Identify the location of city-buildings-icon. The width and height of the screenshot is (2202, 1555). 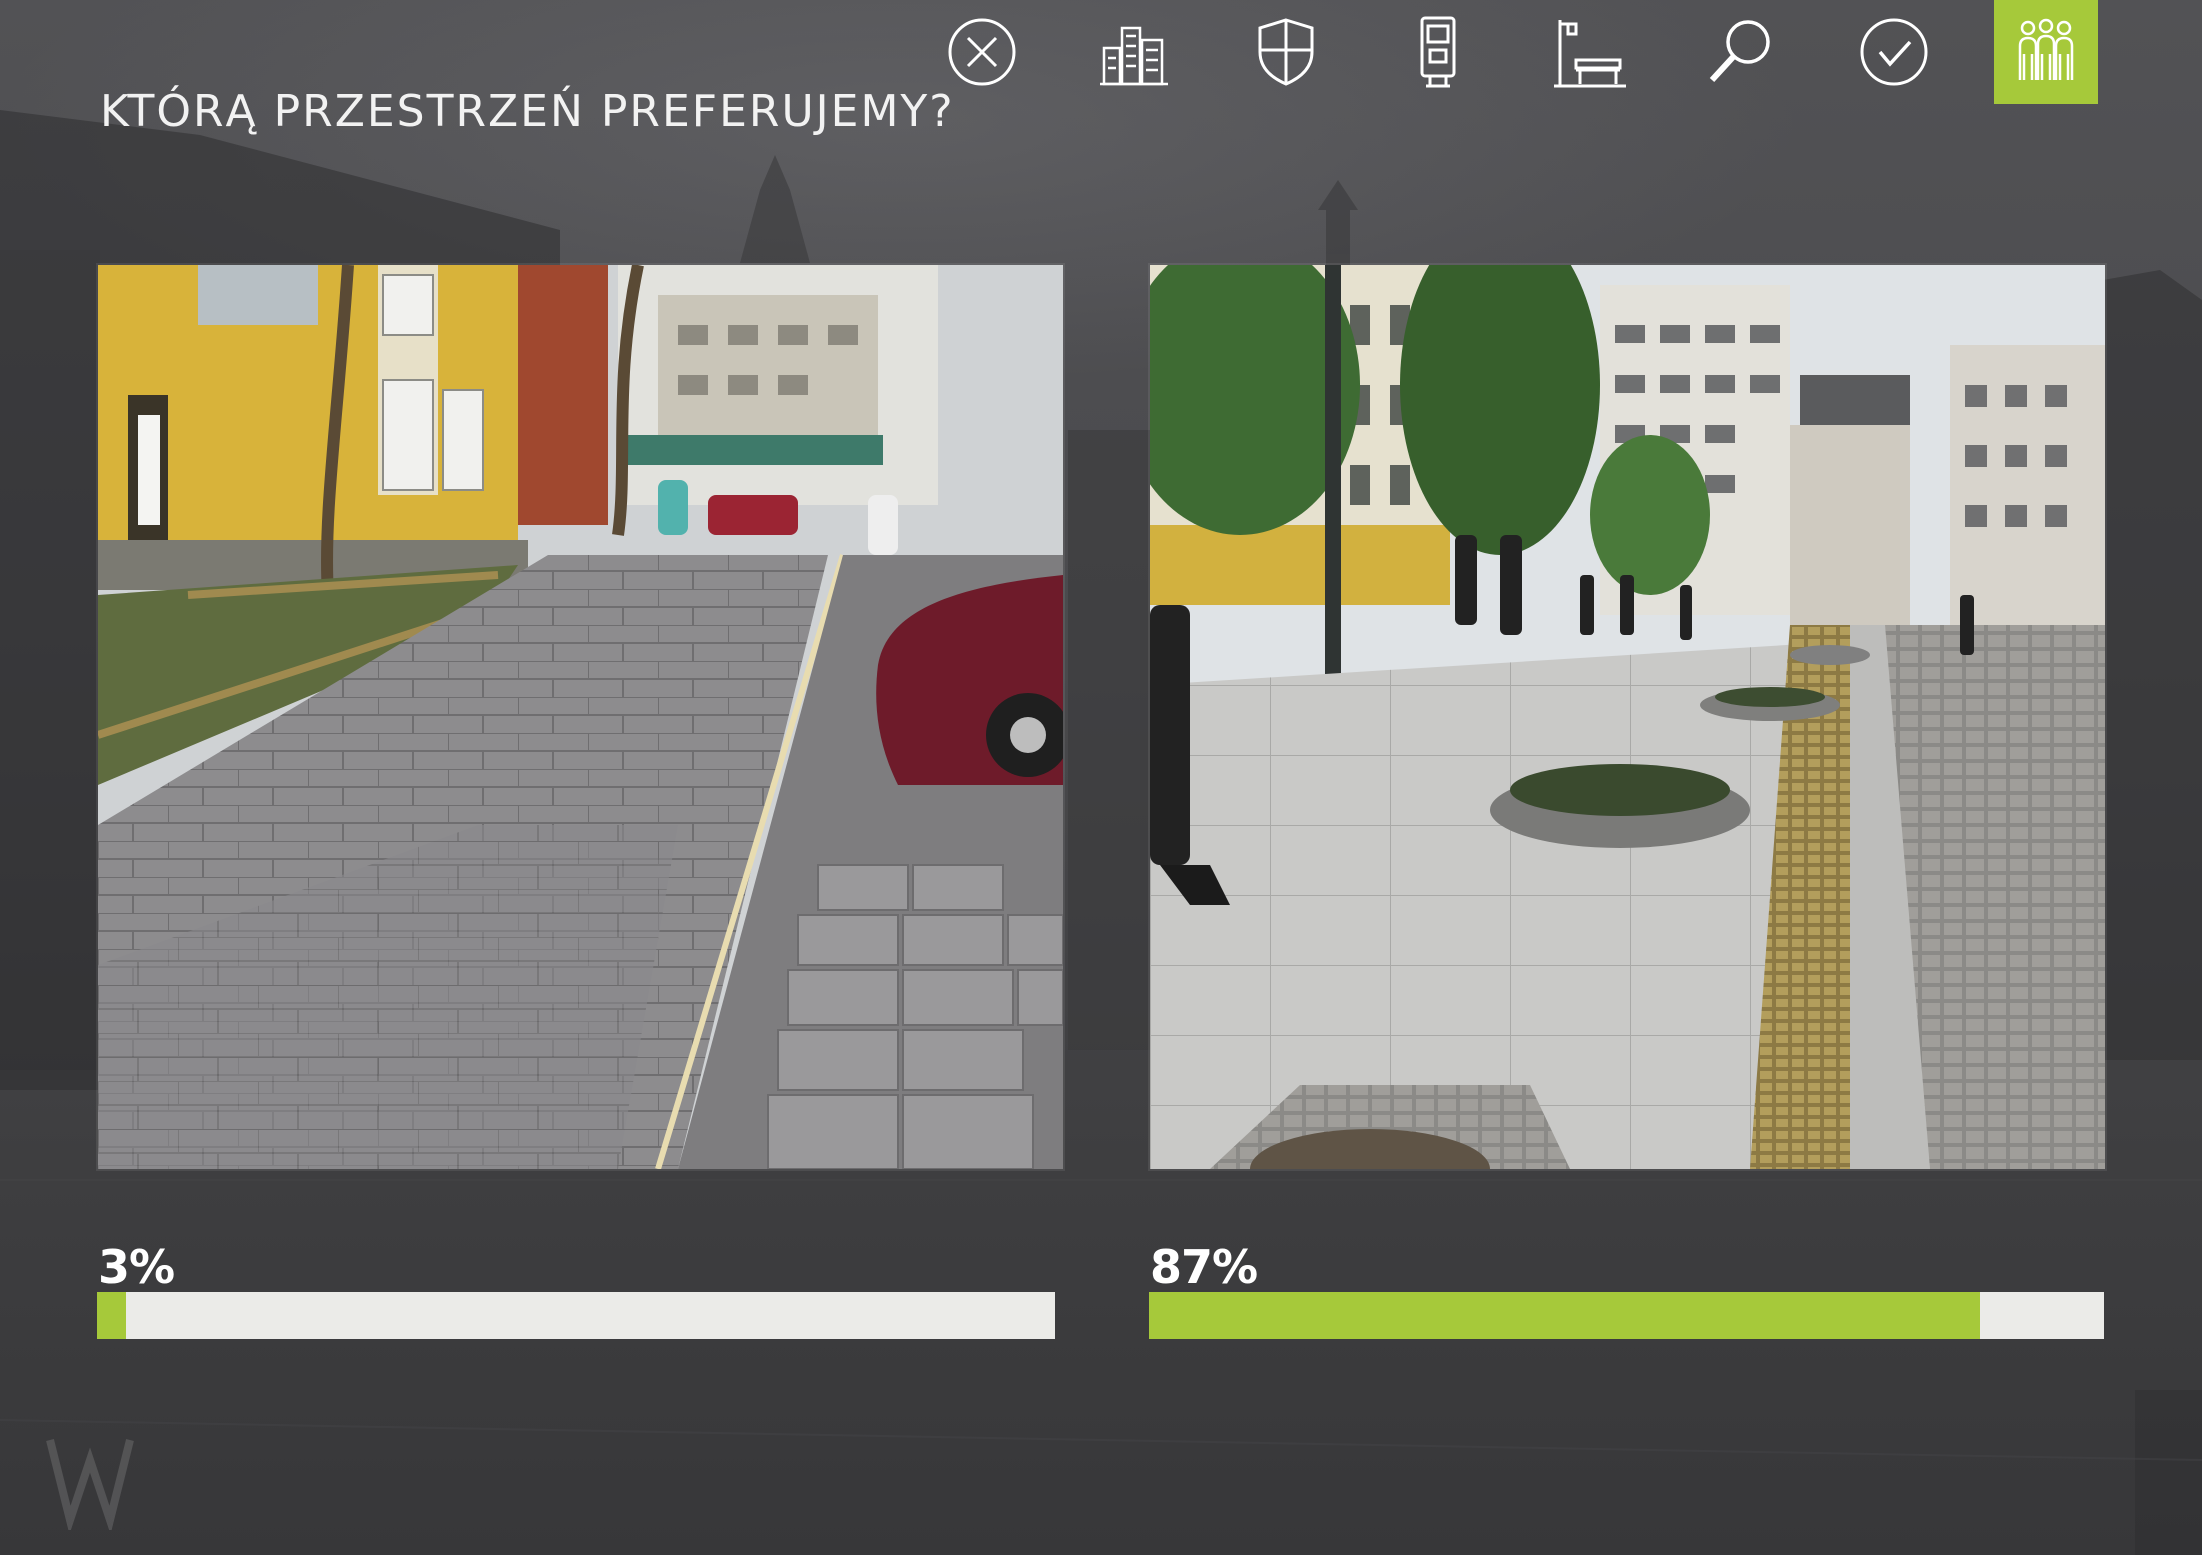
(1134, 56).